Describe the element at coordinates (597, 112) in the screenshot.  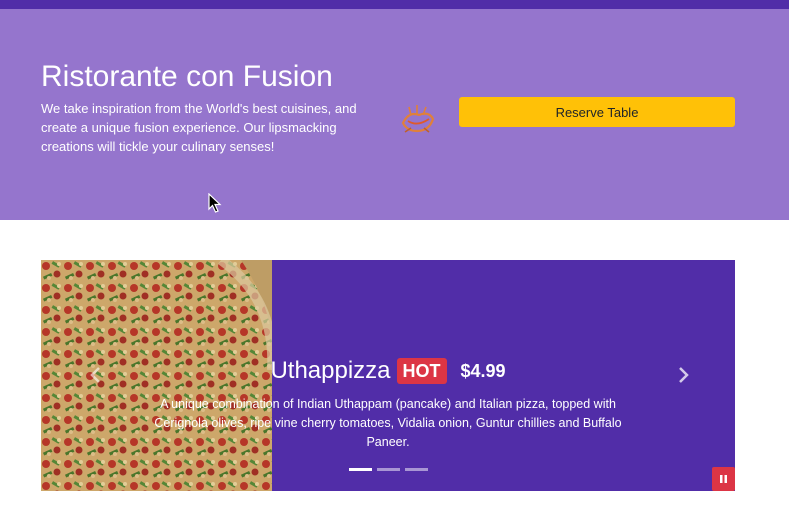
I see `reserve-table-button: Reserve Table` at that location.